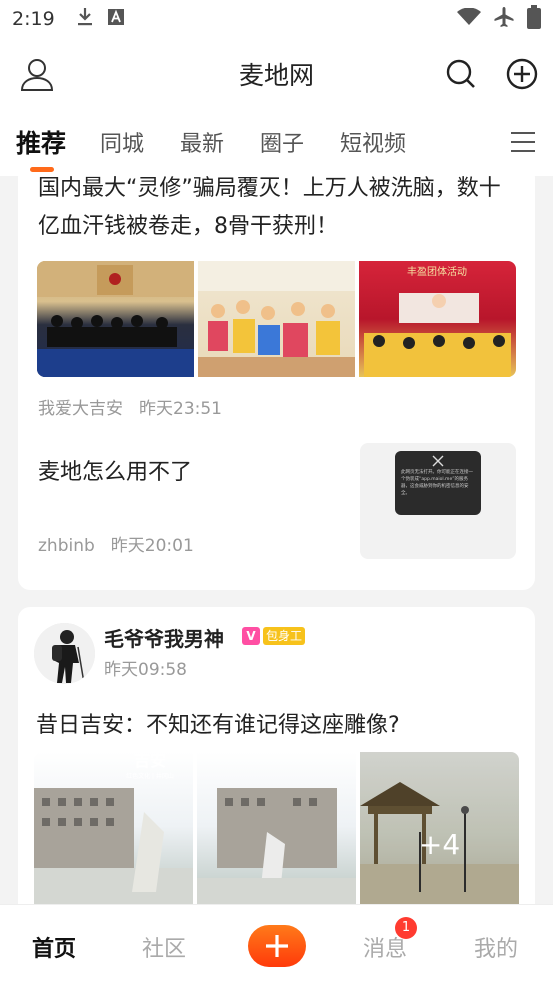 This screenshot has height=984, width=553. Describe the element at coordinates (130, 406) in the screenshot. I see `post-meta: 我爱大吉安 昨天23:51` at that location.